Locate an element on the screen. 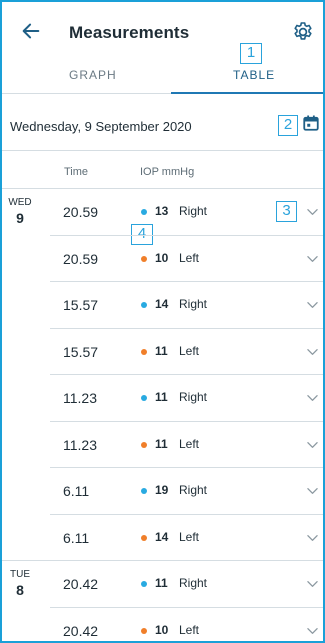 The width and height of the screenshot is (325, 643). day-name: WED is located at coordinates (20, 202).